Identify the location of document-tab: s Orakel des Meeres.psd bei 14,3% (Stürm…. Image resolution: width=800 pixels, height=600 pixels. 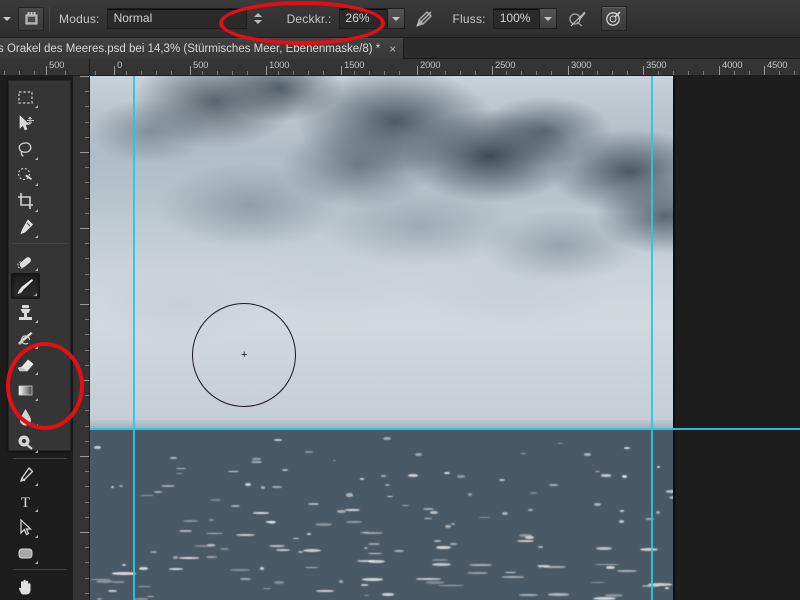
(202, 48).